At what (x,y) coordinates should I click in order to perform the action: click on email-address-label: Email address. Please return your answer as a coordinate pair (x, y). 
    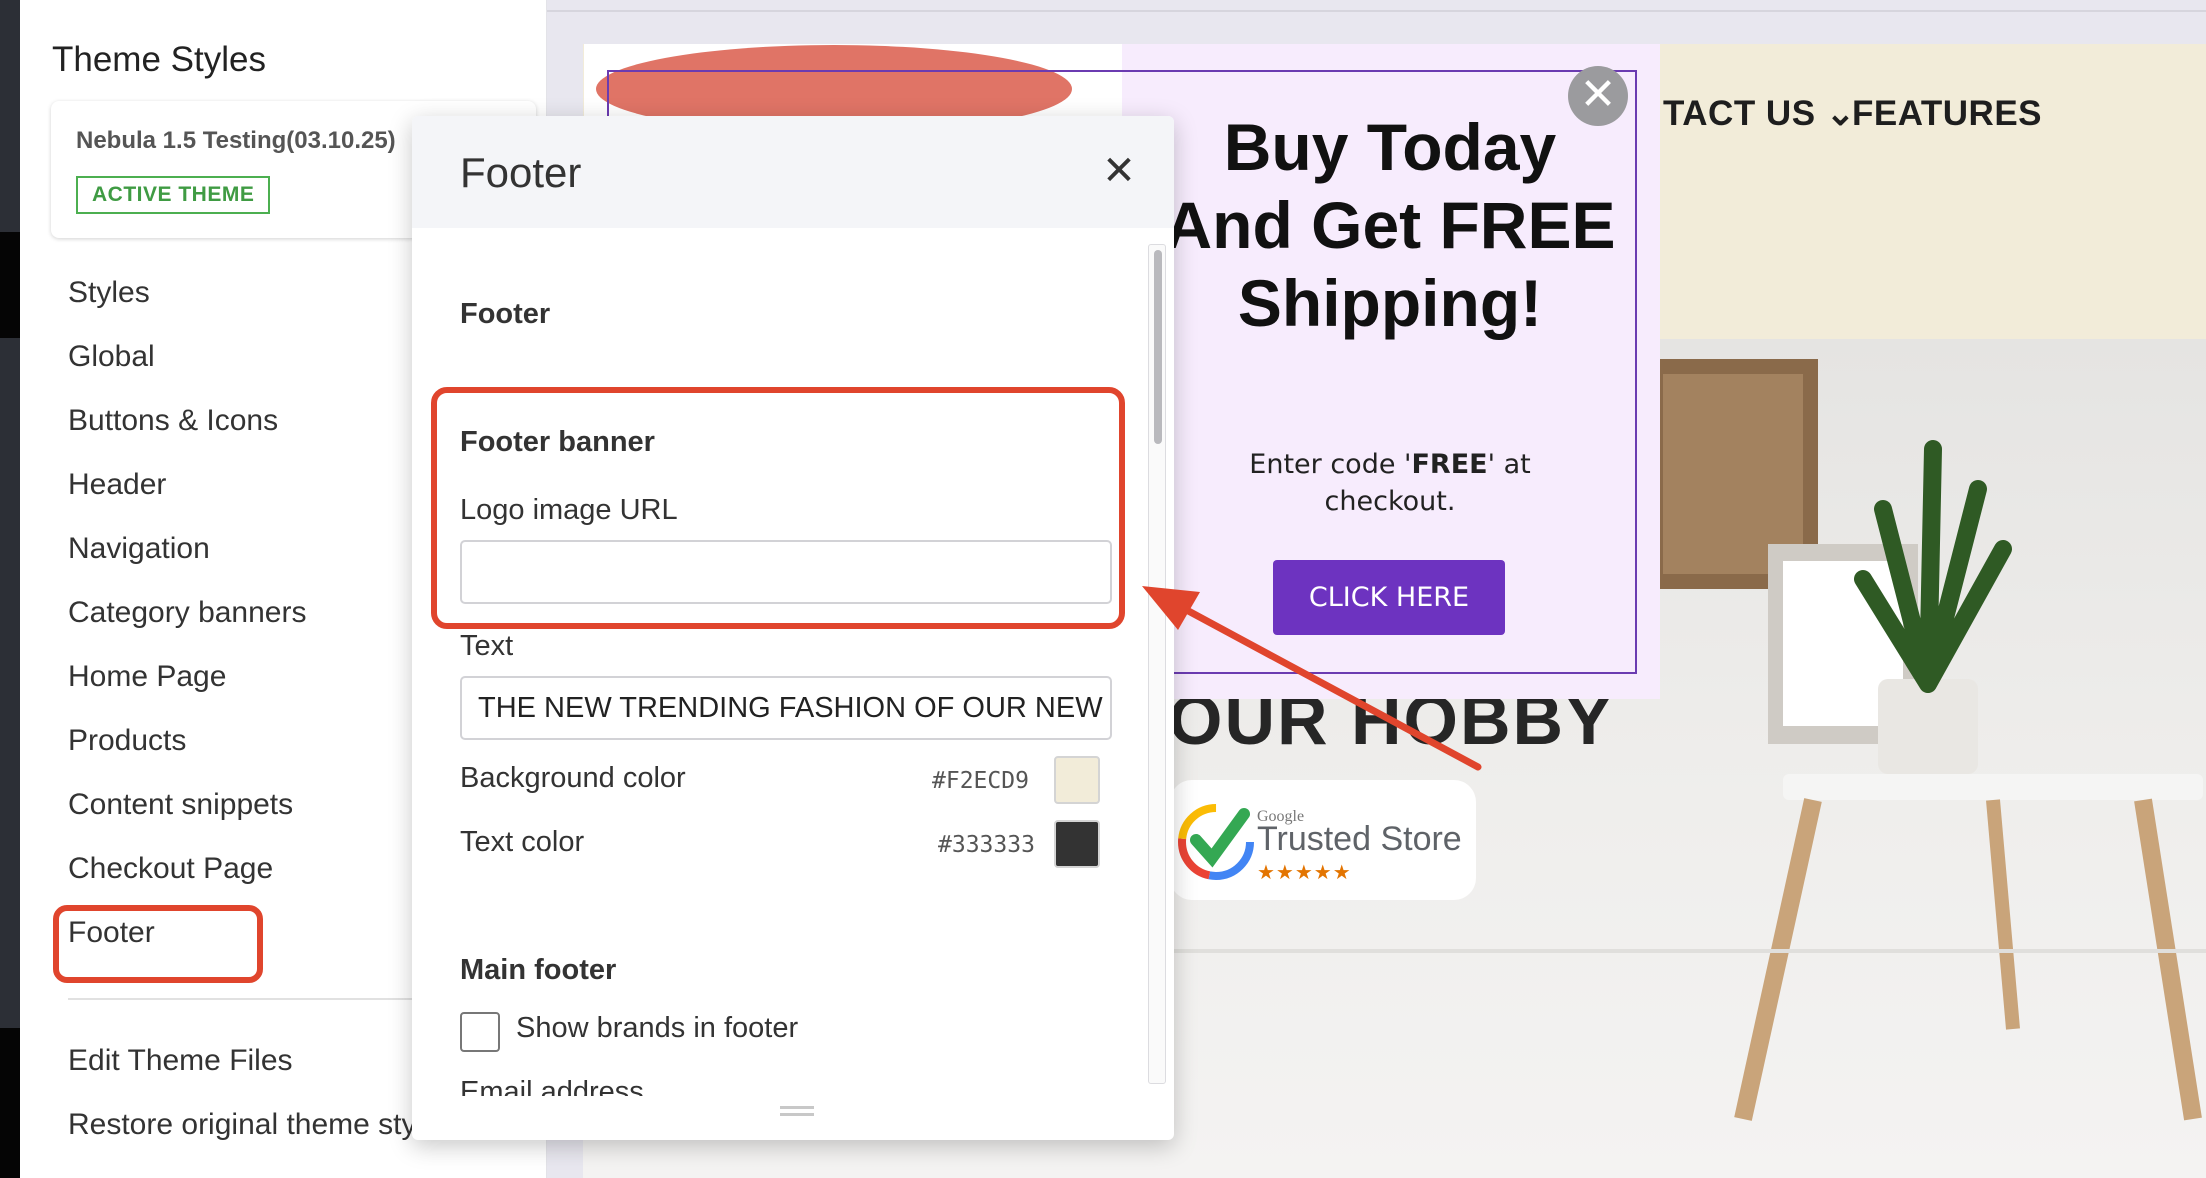
    Looking at the image, I should click on (552, 1086).